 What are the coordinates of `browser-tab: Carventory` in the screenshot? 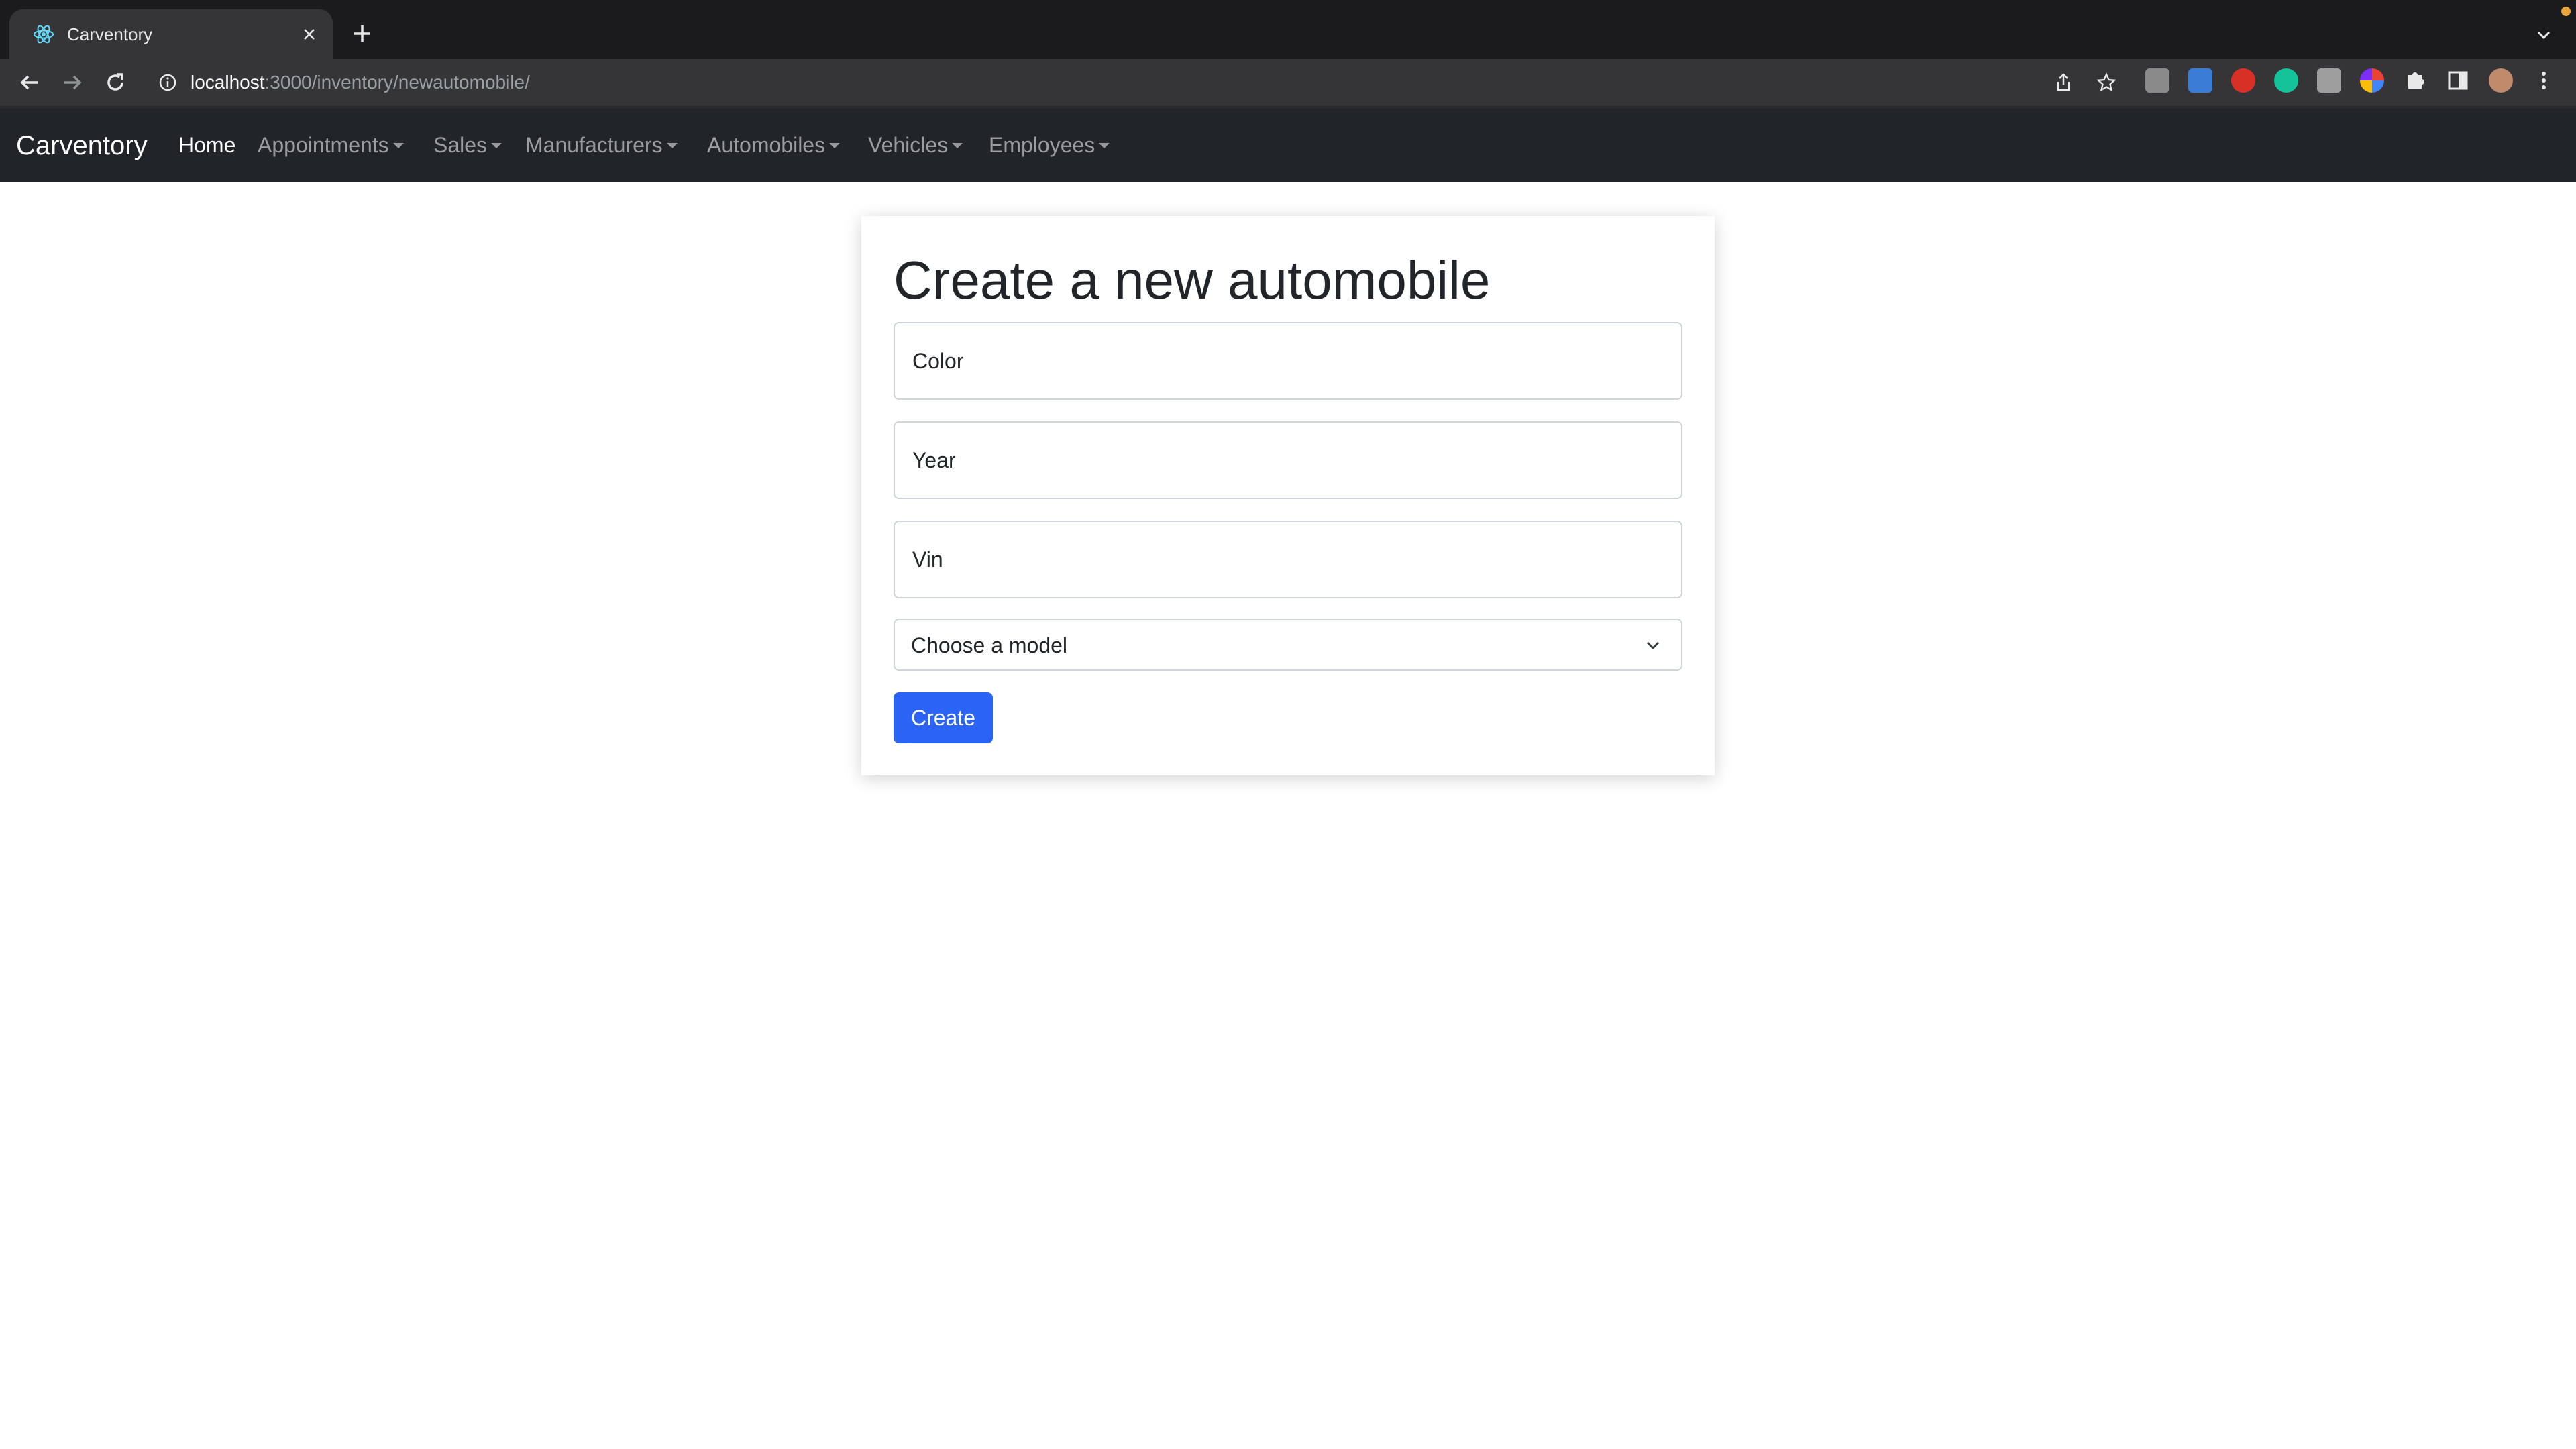 It's located at (171, 34).